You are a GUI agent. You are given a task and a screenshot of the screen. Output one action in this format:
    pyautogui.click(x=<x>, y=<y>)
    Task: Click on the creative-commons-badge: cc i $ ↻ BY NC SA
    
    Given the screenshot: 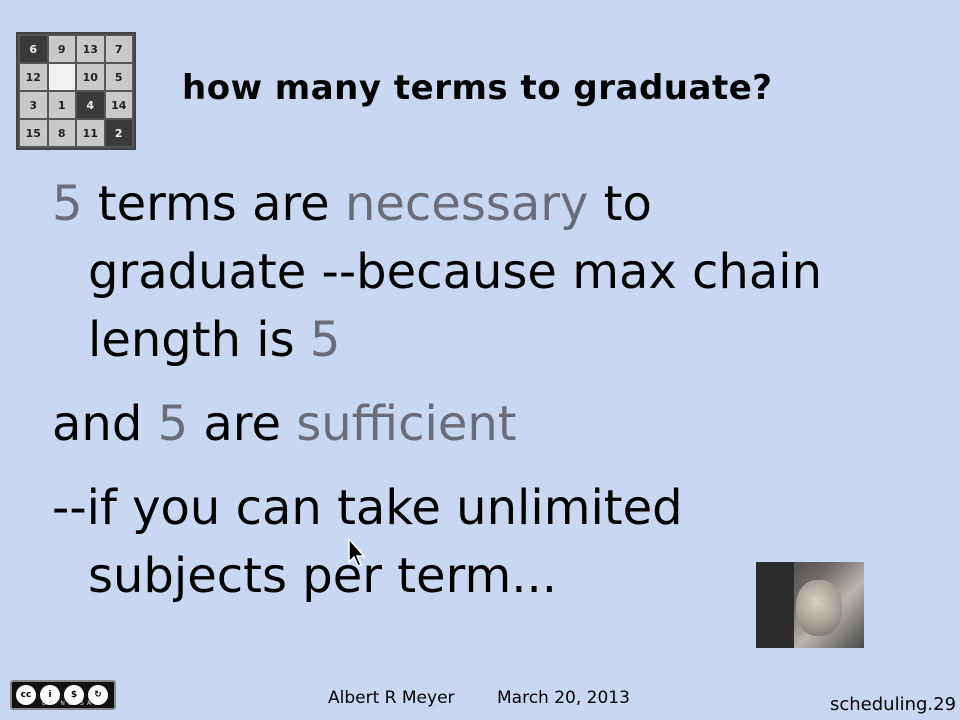 What is the action you would take?
    pyautogui.click(x=63, y=695)
    